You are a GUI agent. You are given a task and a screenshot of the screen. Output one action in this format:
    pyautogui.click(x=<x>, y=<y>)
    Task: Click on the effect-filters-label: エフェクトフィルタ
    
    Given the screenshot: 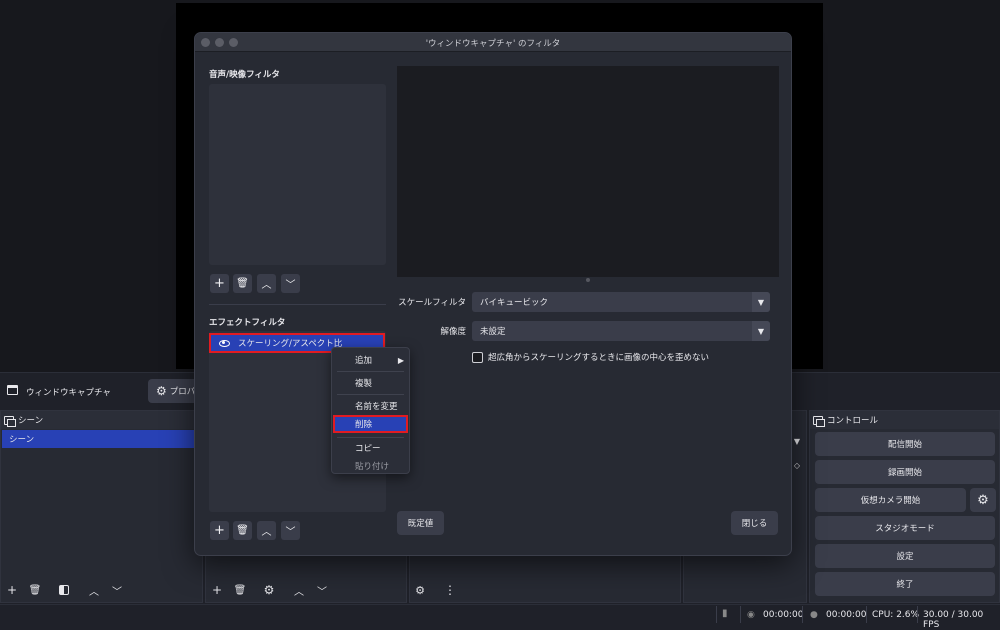 What is the action you would take?
    pyautogui.click(x=247, y=323)
    